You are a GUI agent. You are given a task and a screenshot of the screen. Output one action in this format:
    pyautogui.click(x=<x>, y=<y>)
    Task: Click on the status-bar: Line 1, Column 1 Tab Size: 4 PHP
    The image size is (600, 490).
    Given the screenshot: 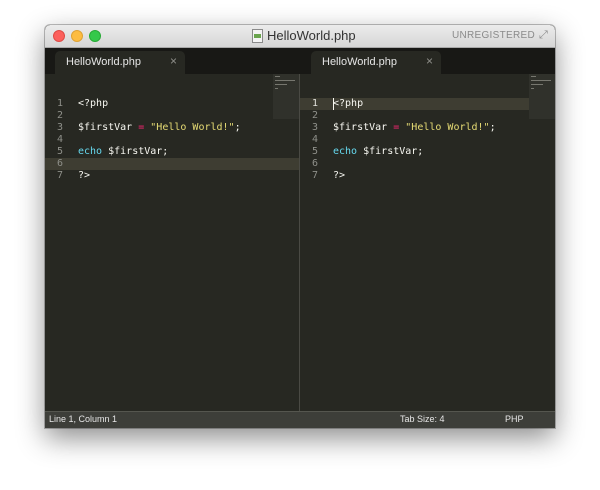 What is the action you would take?
    pyautogui.click(x=300, y=419)
    